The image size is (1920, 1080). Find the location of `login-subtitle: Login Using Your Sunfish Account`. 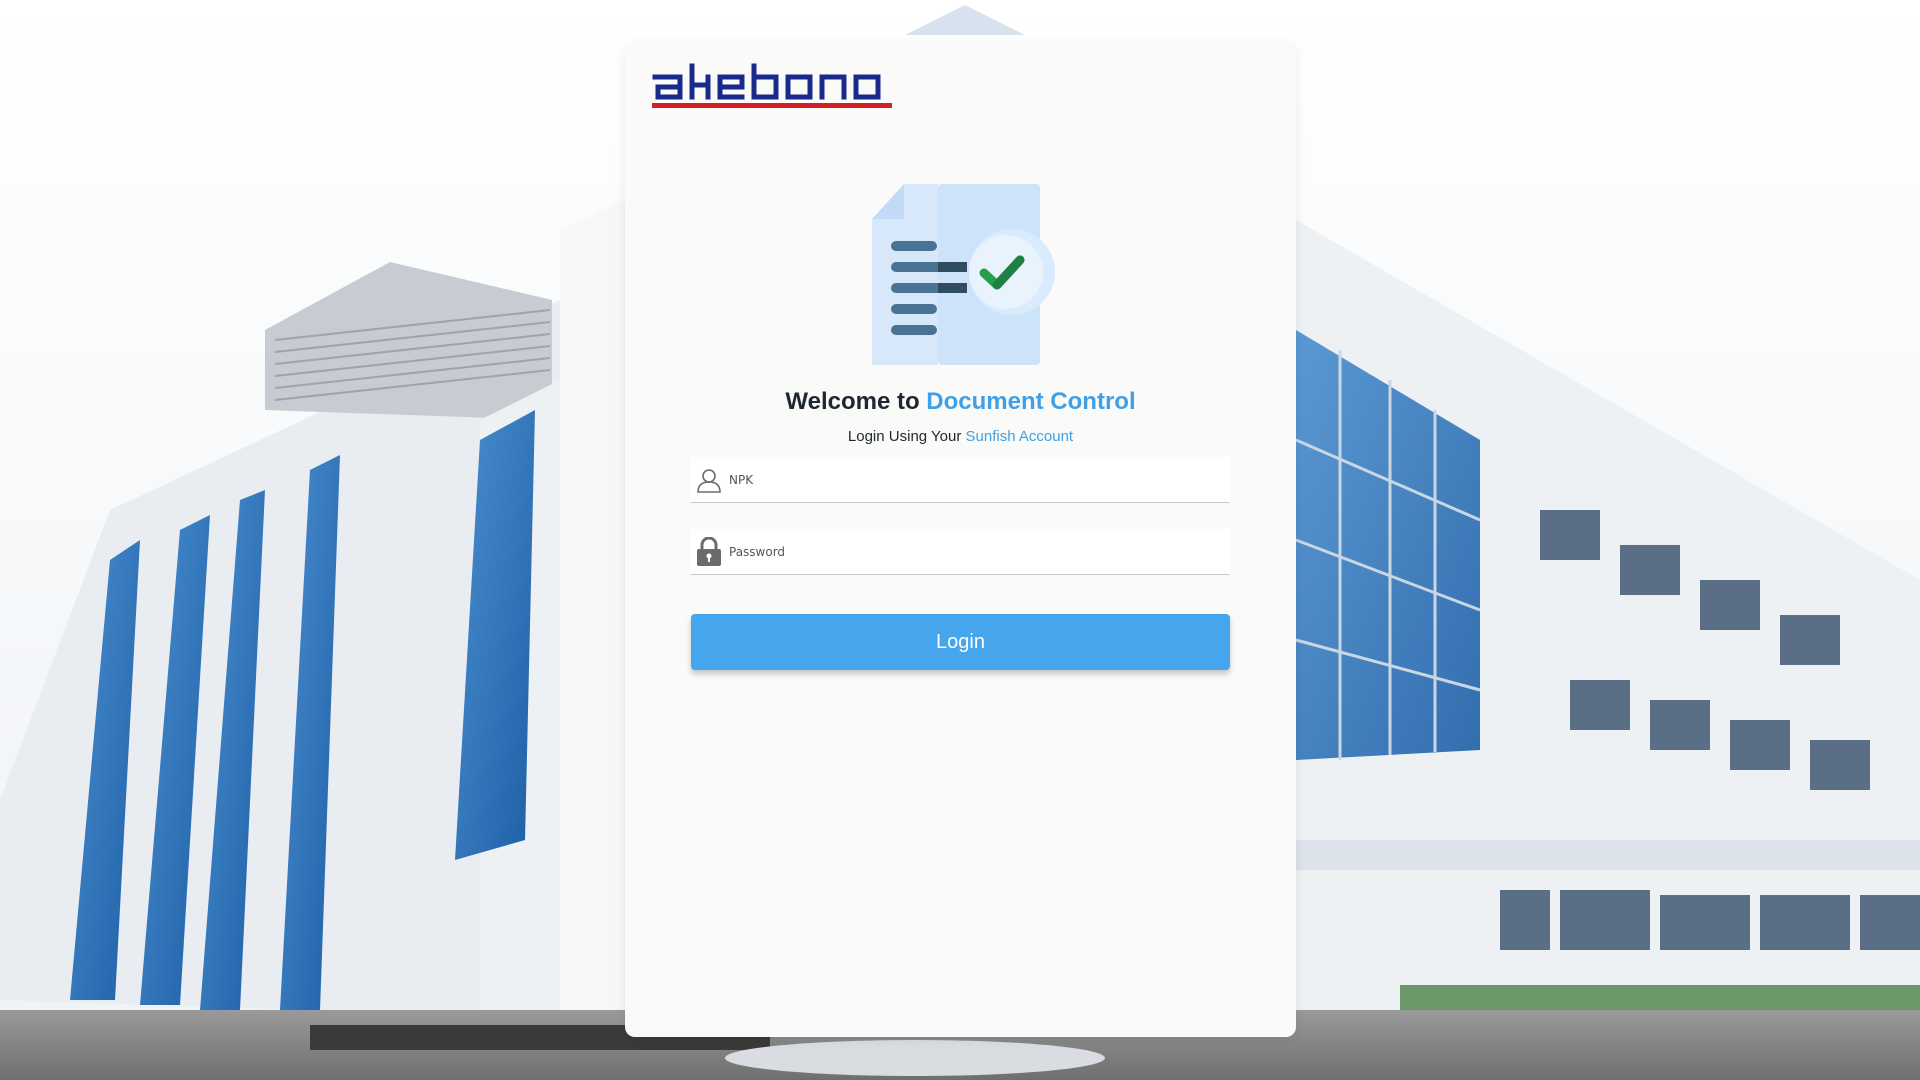

login-subtitle: Login Using Your Sunfish Account is located at coordinates (960, 436).